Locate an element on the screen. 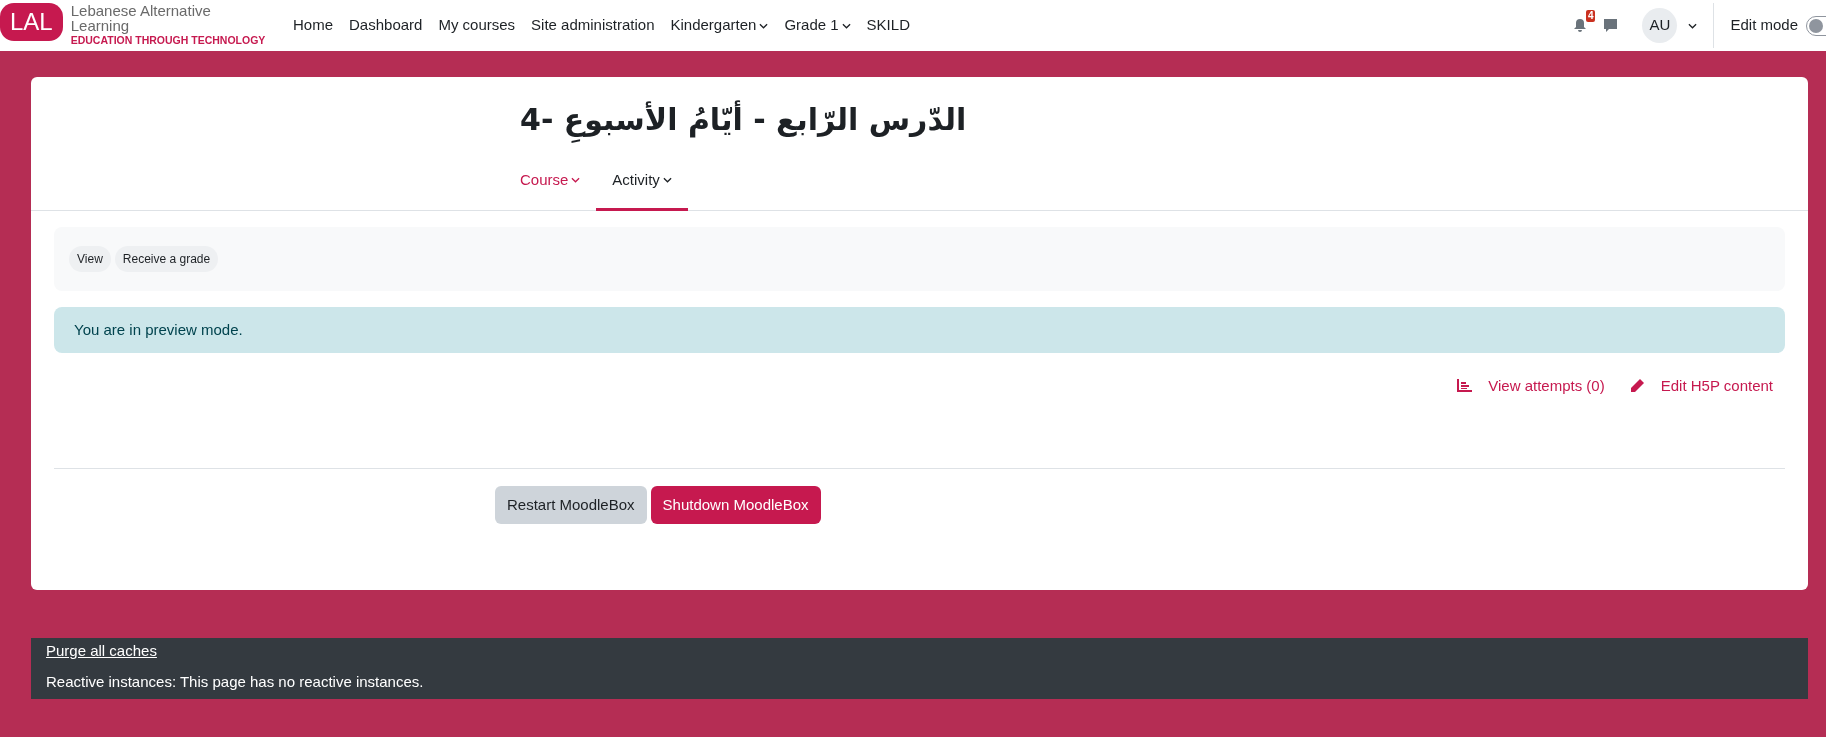  nav-link: Grade 1 is located at coordinates (811, 25).